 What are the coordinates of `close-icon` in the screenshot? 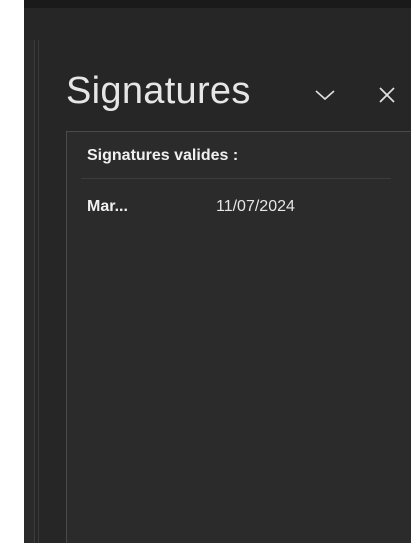 It's located at (387, 95).